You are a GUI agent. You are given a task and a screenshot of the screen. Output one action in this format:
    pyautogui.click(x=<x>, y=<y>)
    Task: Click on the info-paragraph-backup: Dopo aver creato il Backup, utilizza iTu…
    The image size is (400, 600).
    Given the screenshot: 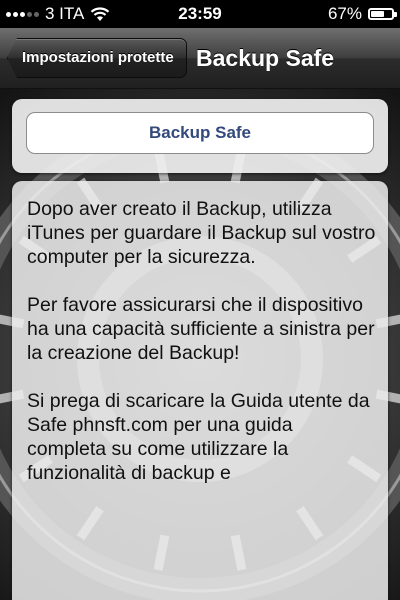 What is the action you would take?
    pyautogui.click(x=201, y=233)
    